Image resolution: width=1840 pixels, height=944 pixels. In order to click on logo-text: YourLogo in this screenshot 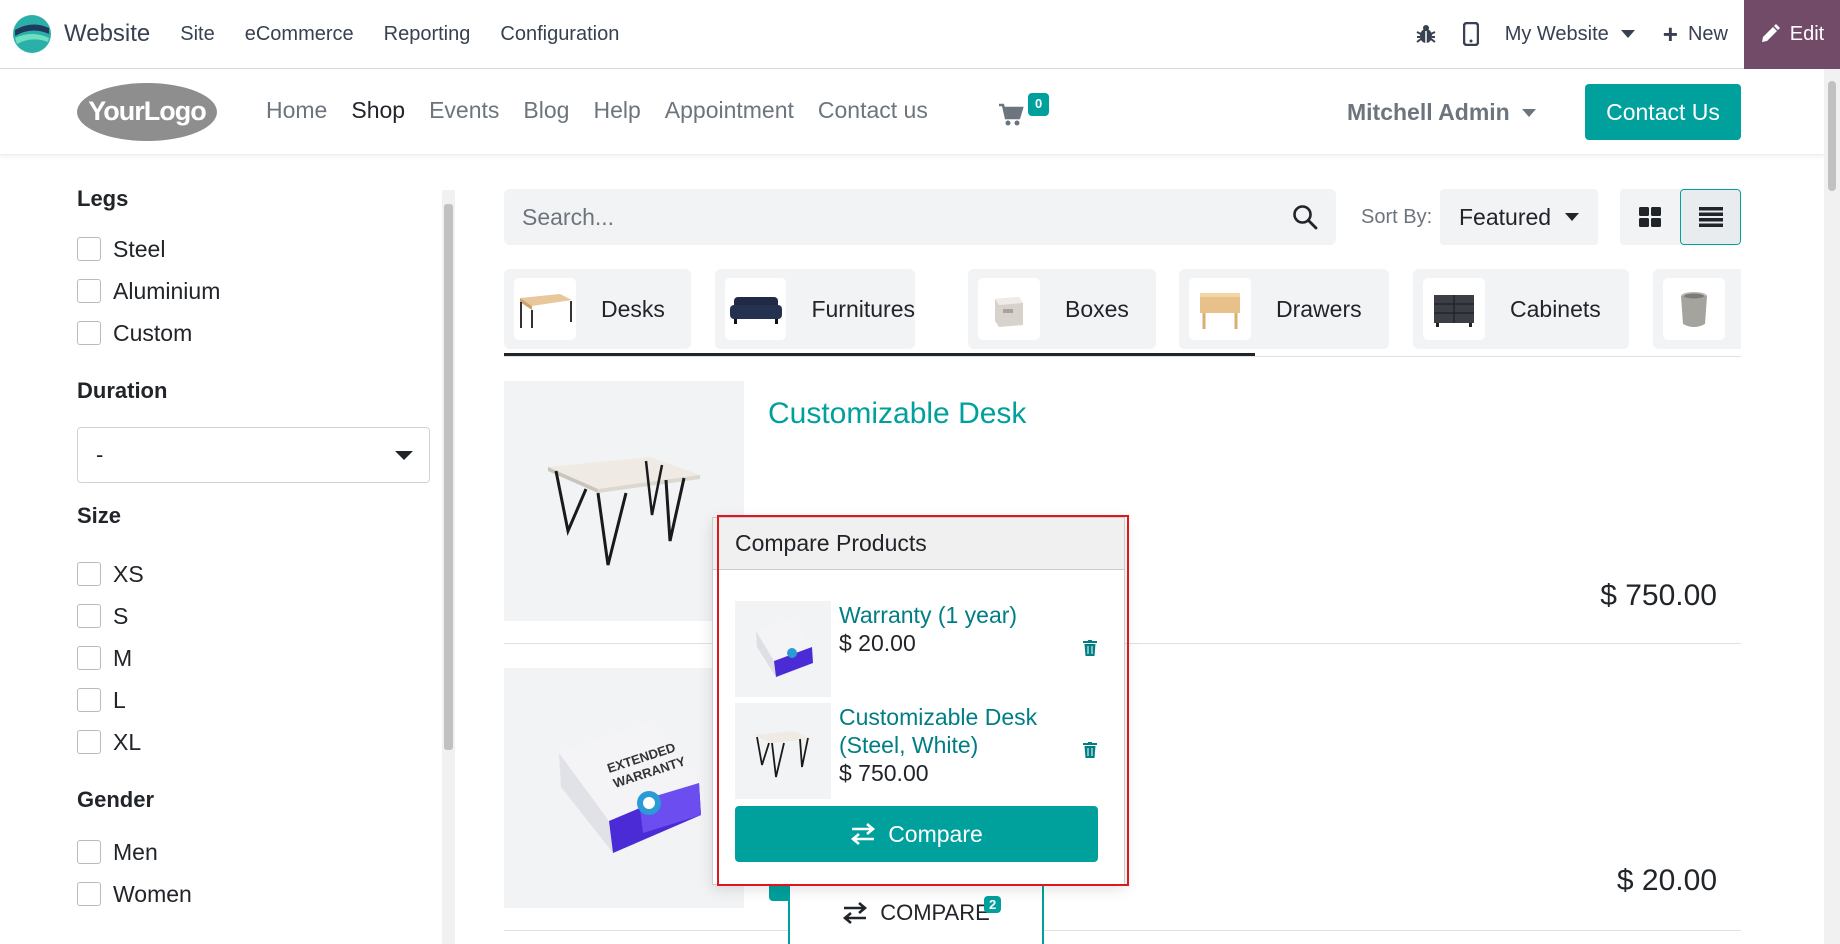, I will do `click(147, 111)`.